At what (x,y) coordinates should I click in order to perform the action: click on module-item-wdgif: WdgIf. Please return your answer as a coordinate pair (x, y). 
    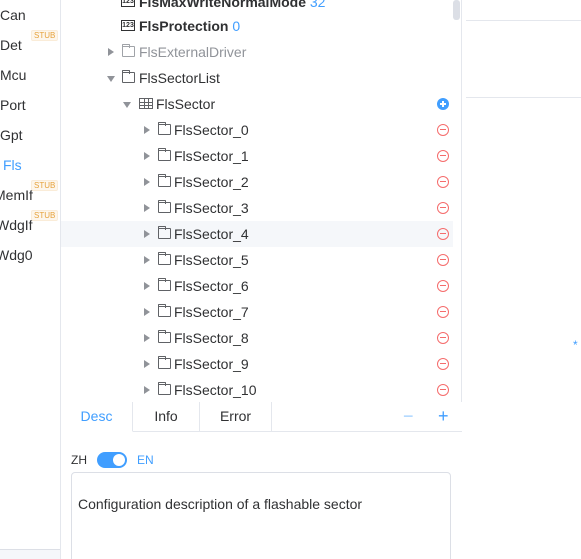
    Looking at the image, I should click on (16, 225).